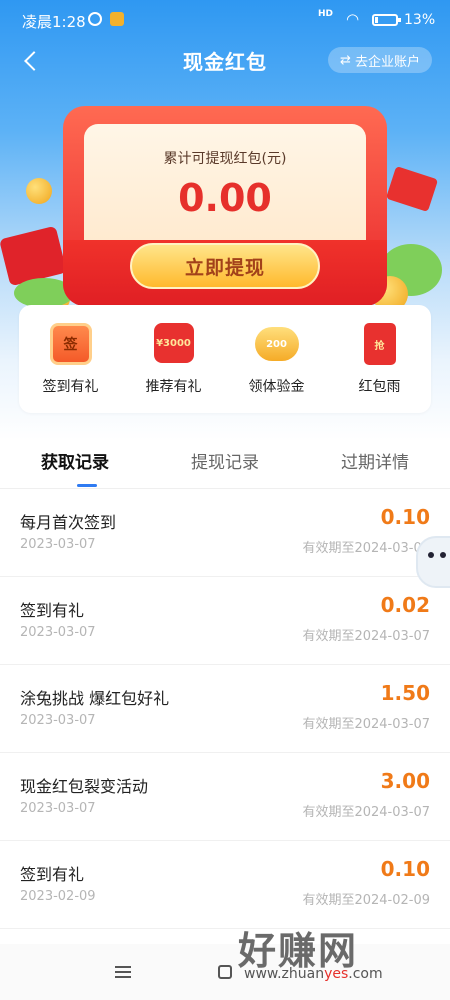 The height and width of the screenshot is (1000, 450). I want to click on network-type: HD, so click(326, 14).